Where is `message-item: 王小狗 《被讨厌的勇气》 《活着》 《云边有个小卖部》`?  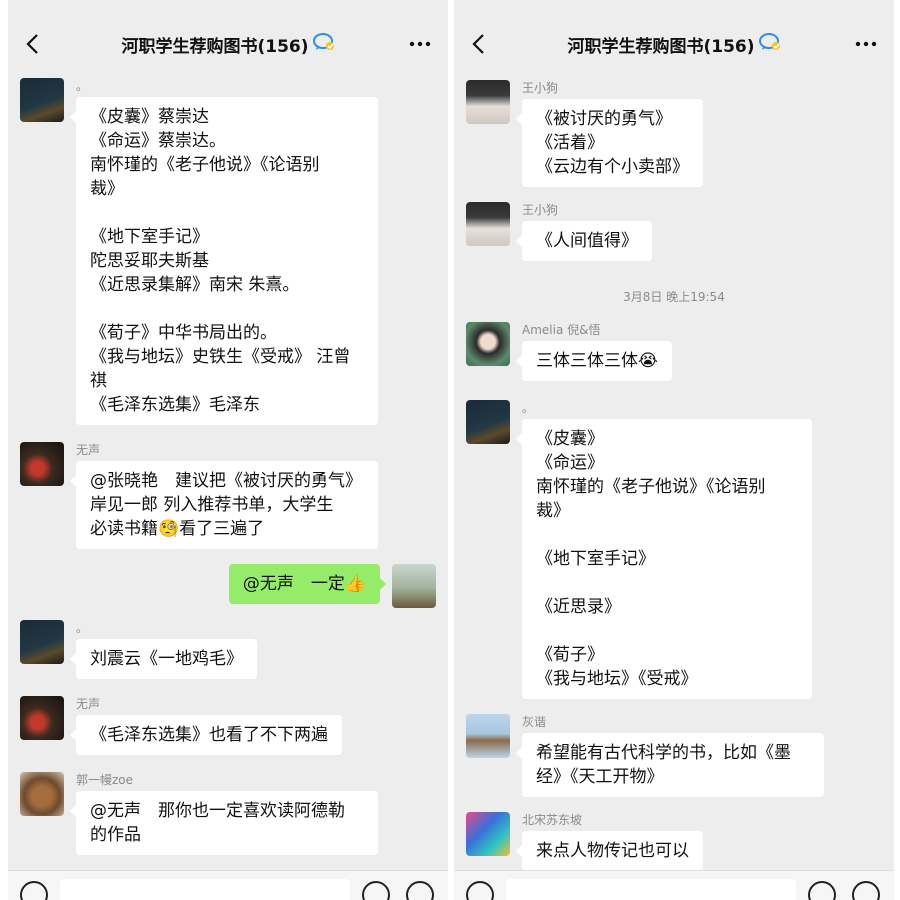
message-item: 王小狗 《被讨厌的勇气》 《活着》 《云边有个小卖部》 is located at coordinates (584, 133).